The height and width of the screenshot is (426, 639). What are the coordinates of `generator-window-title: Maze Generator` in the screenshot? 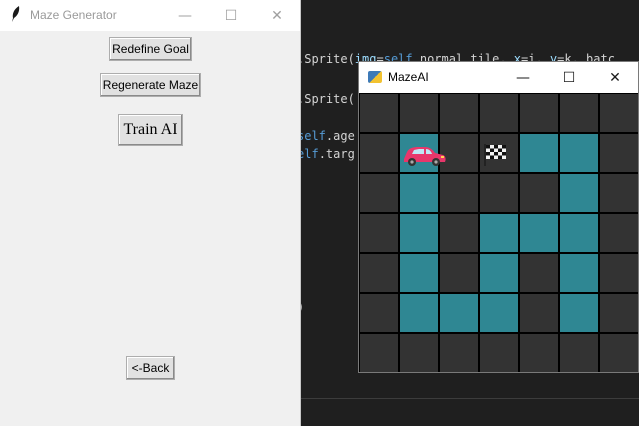 It's located at (73, 15).